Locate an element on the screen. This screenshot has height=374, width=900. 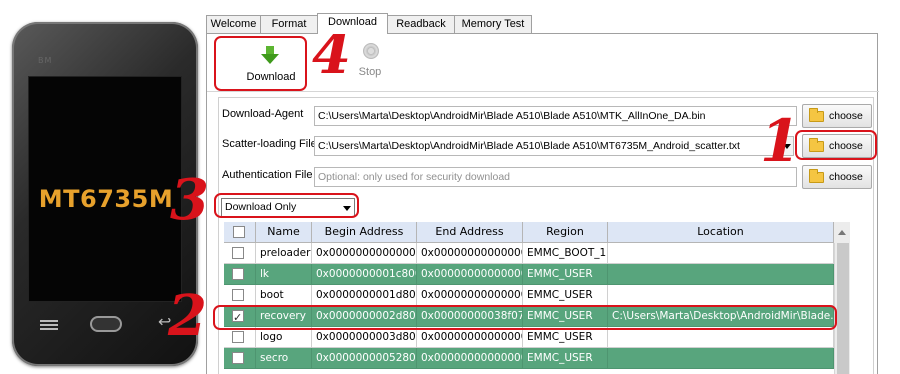
begin-address: 0x0000000000000000 is located at coordinates (364, 253).